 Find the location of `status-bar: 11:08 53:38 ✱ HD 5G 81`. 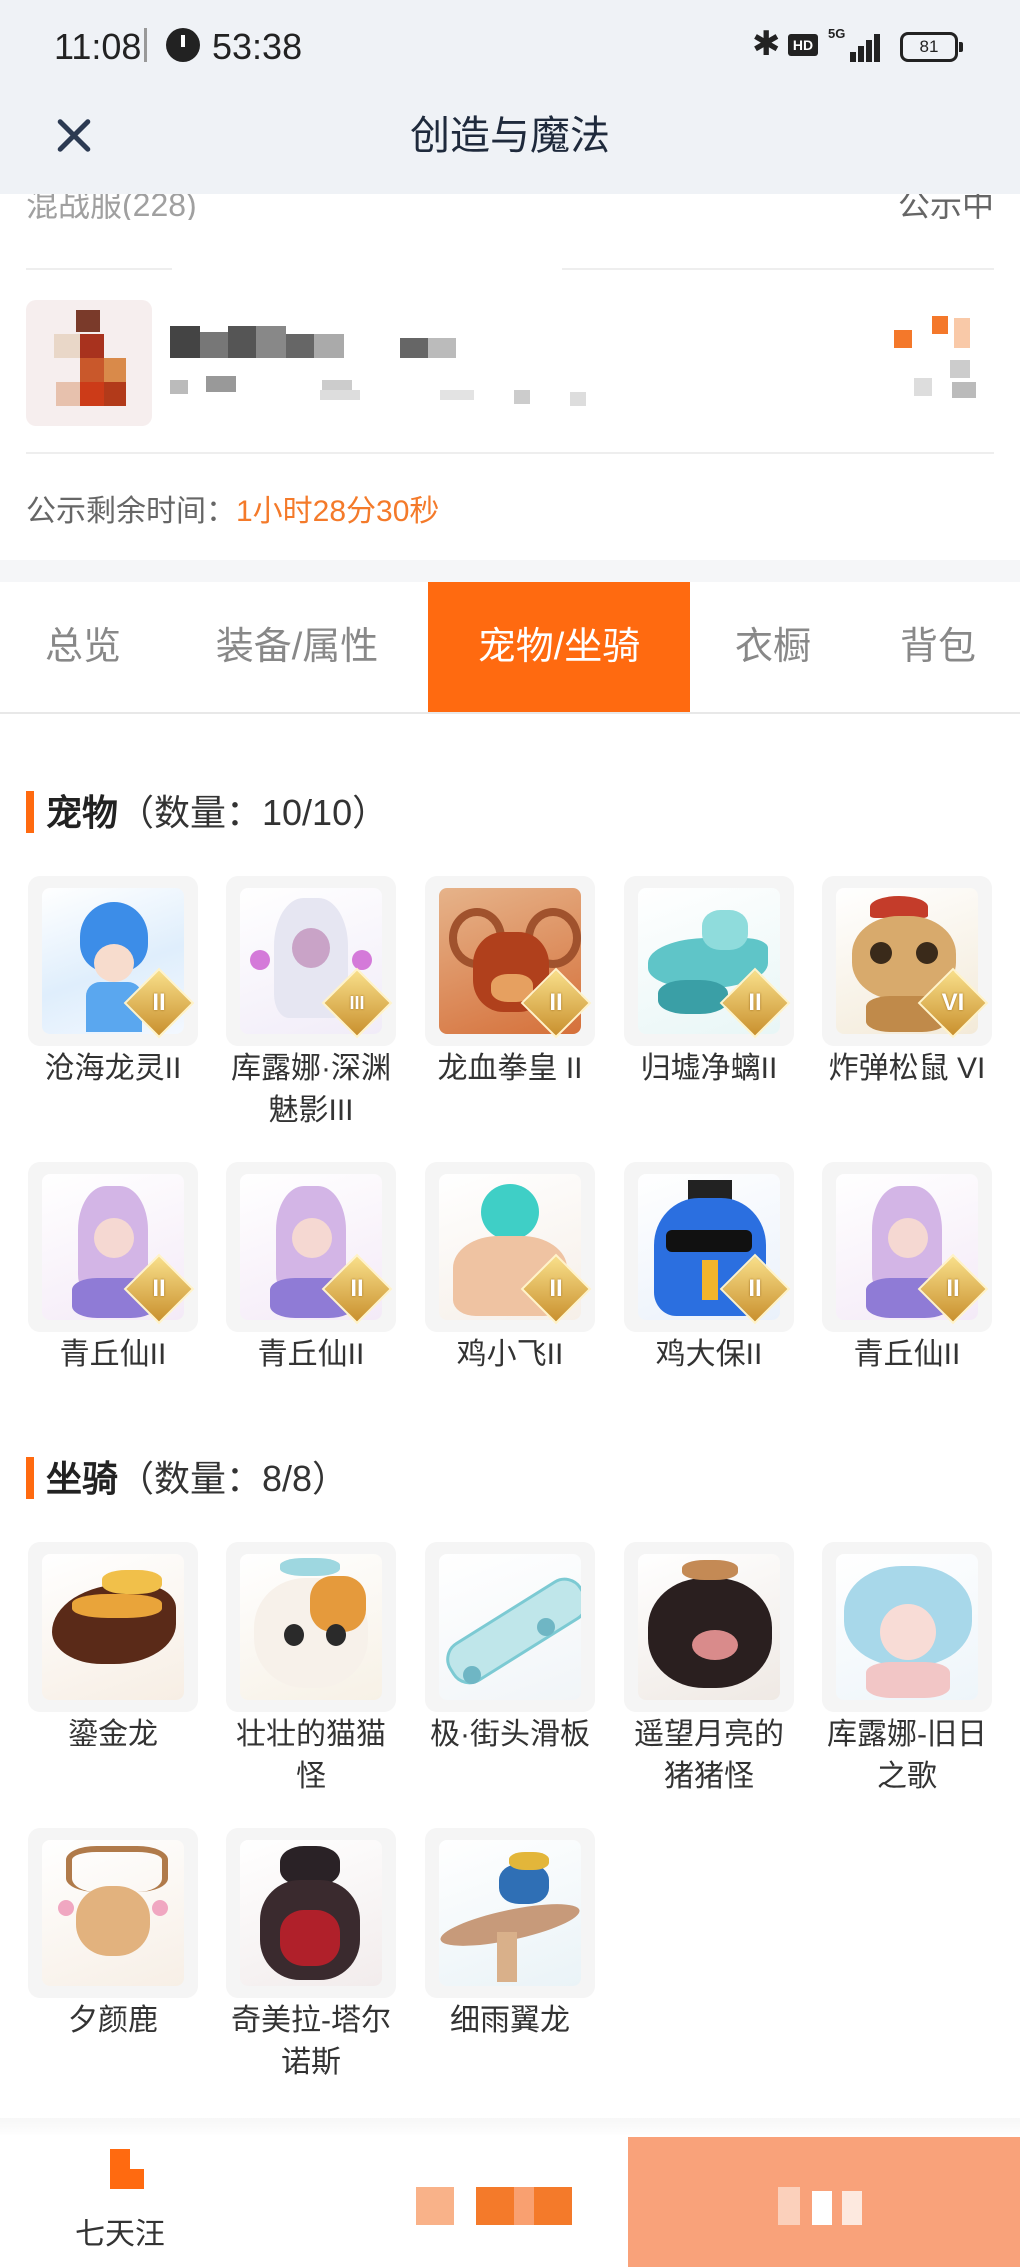

status-bar: 11:08 53:38 ✱ HD 5G 81 is located at coordinates (510, 46).